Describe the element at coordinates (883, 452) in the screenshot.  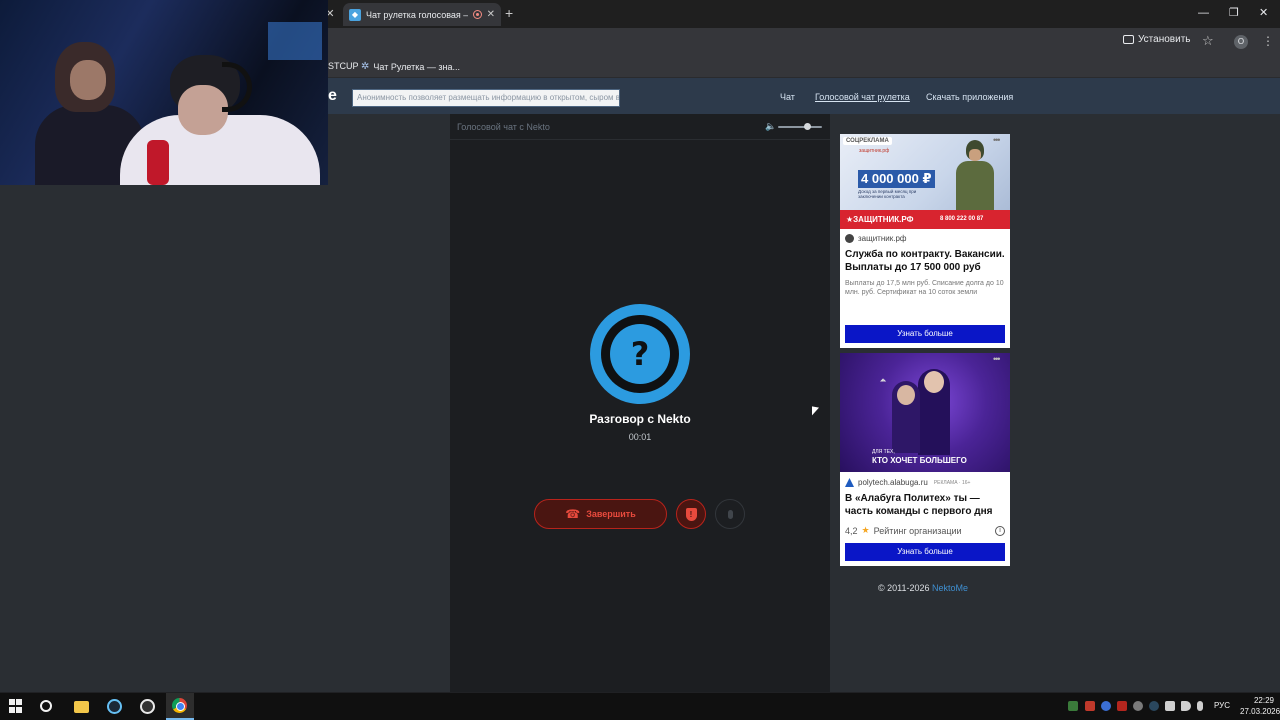
I see `ad-image-lead: ДЛЯ ТЕХ,` at that location.